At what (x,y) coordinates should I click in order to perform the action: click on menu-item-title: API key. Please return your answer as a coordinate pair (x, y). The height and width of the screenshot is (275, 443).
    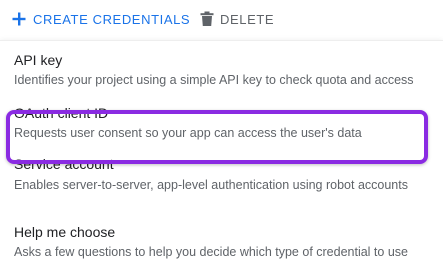
    Looking at the image, I should click on (38, 60).